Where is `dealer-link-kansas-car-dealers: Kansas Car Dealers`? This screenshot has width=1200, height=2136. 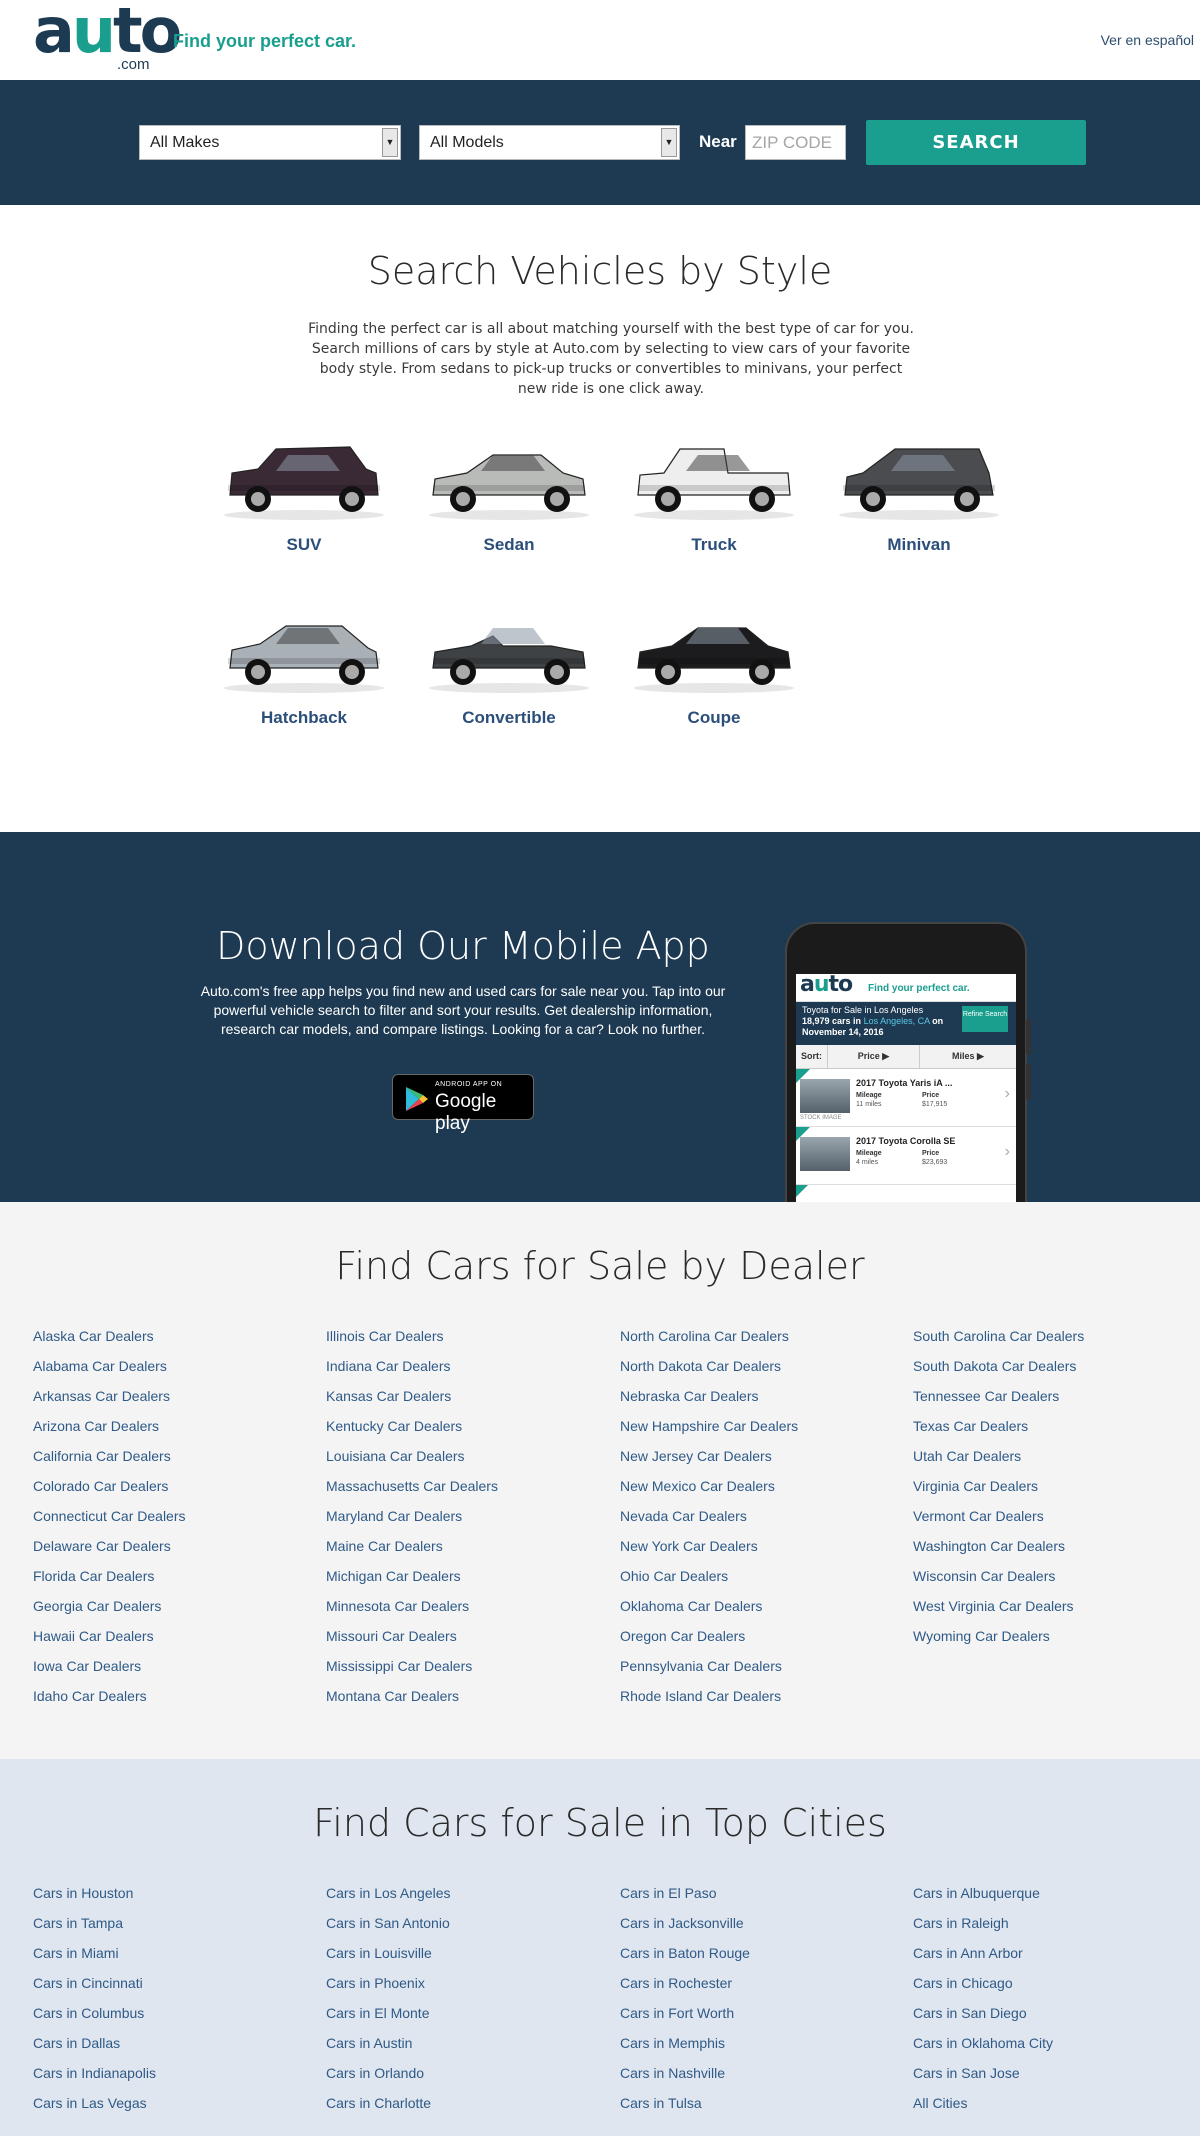 dealer-link-kansas-car-dealers: Kansas Car Dealers is located at coordinates (412, 1403).